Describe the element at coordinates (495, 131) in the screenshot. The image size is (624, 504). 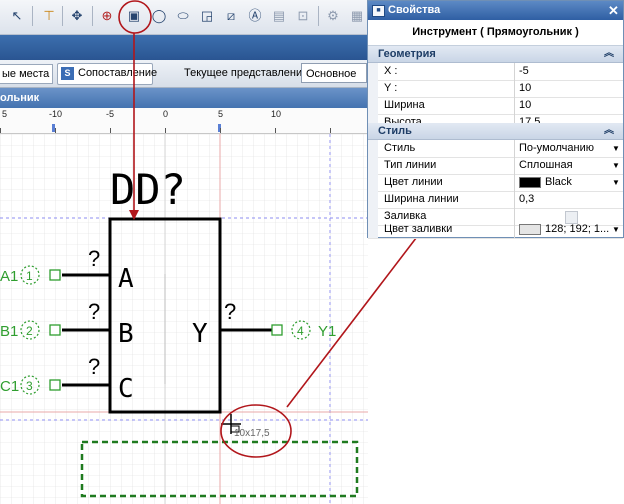
I see `section-style: Стиль ︽` at that location.